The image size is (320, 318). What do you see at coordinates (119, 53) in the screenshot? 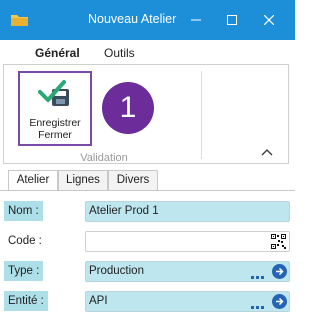
I see `tab-outils: Outils` at bounding box center [119, 53].